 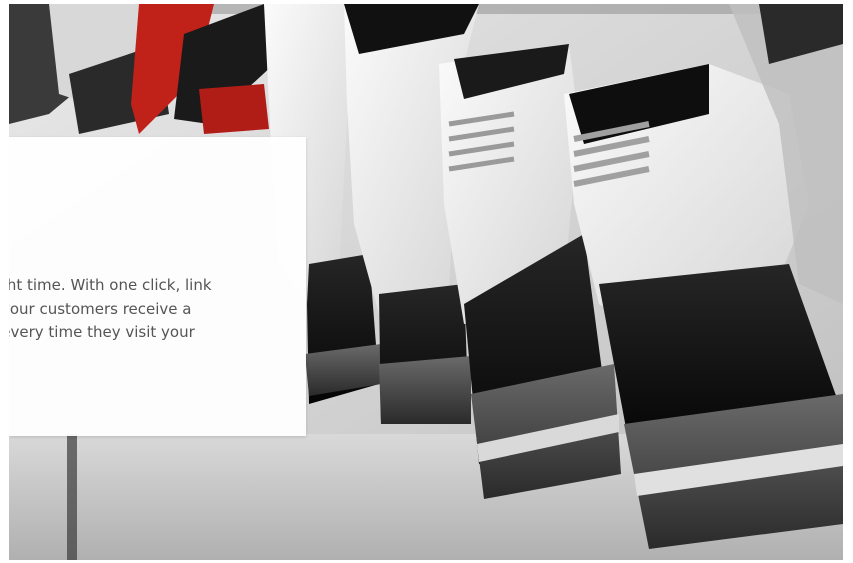 I want to click on hero-text-line: e your customers receive a, so click(x=100, y=308).